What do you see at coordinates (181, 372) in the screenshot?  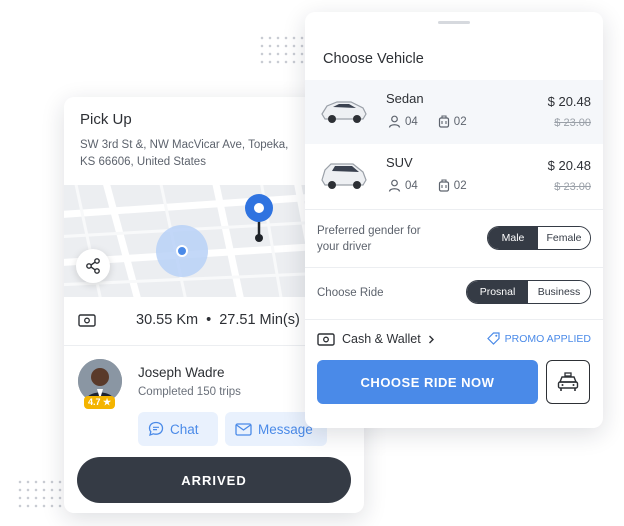 I see `driver-name: Joseph Wadre` at bounding box center [181, 372].